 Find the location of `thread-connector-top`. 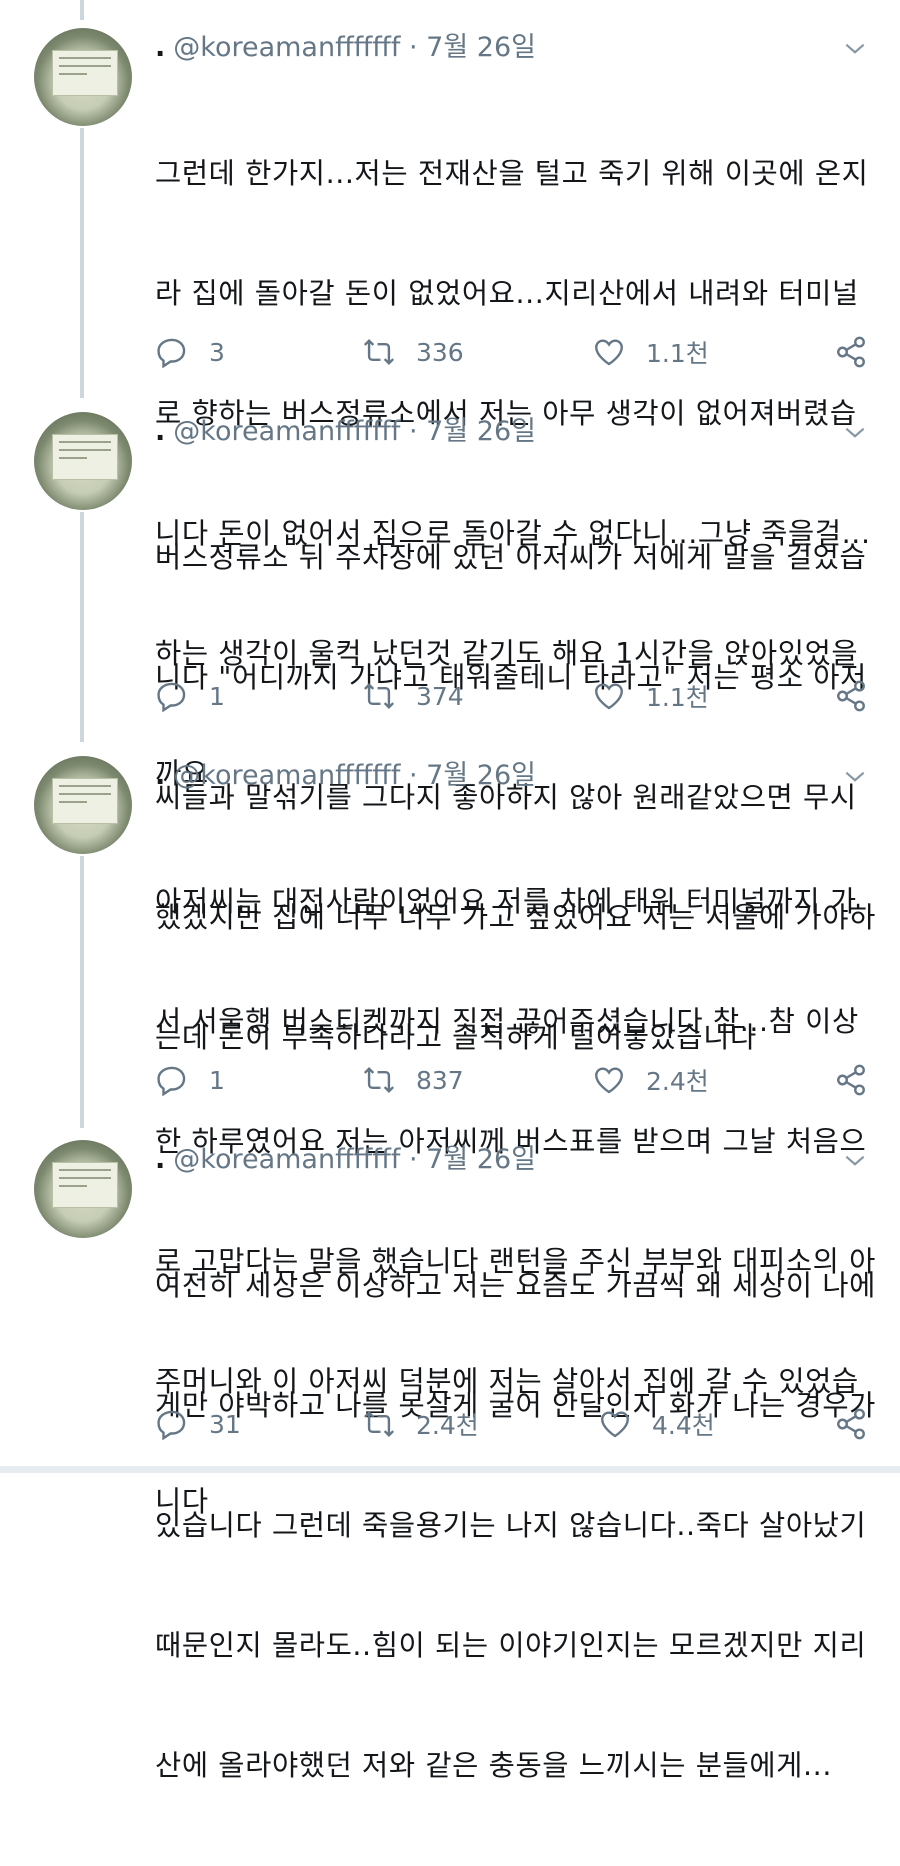

thread-connector-top is located at coordinates (82, 10).